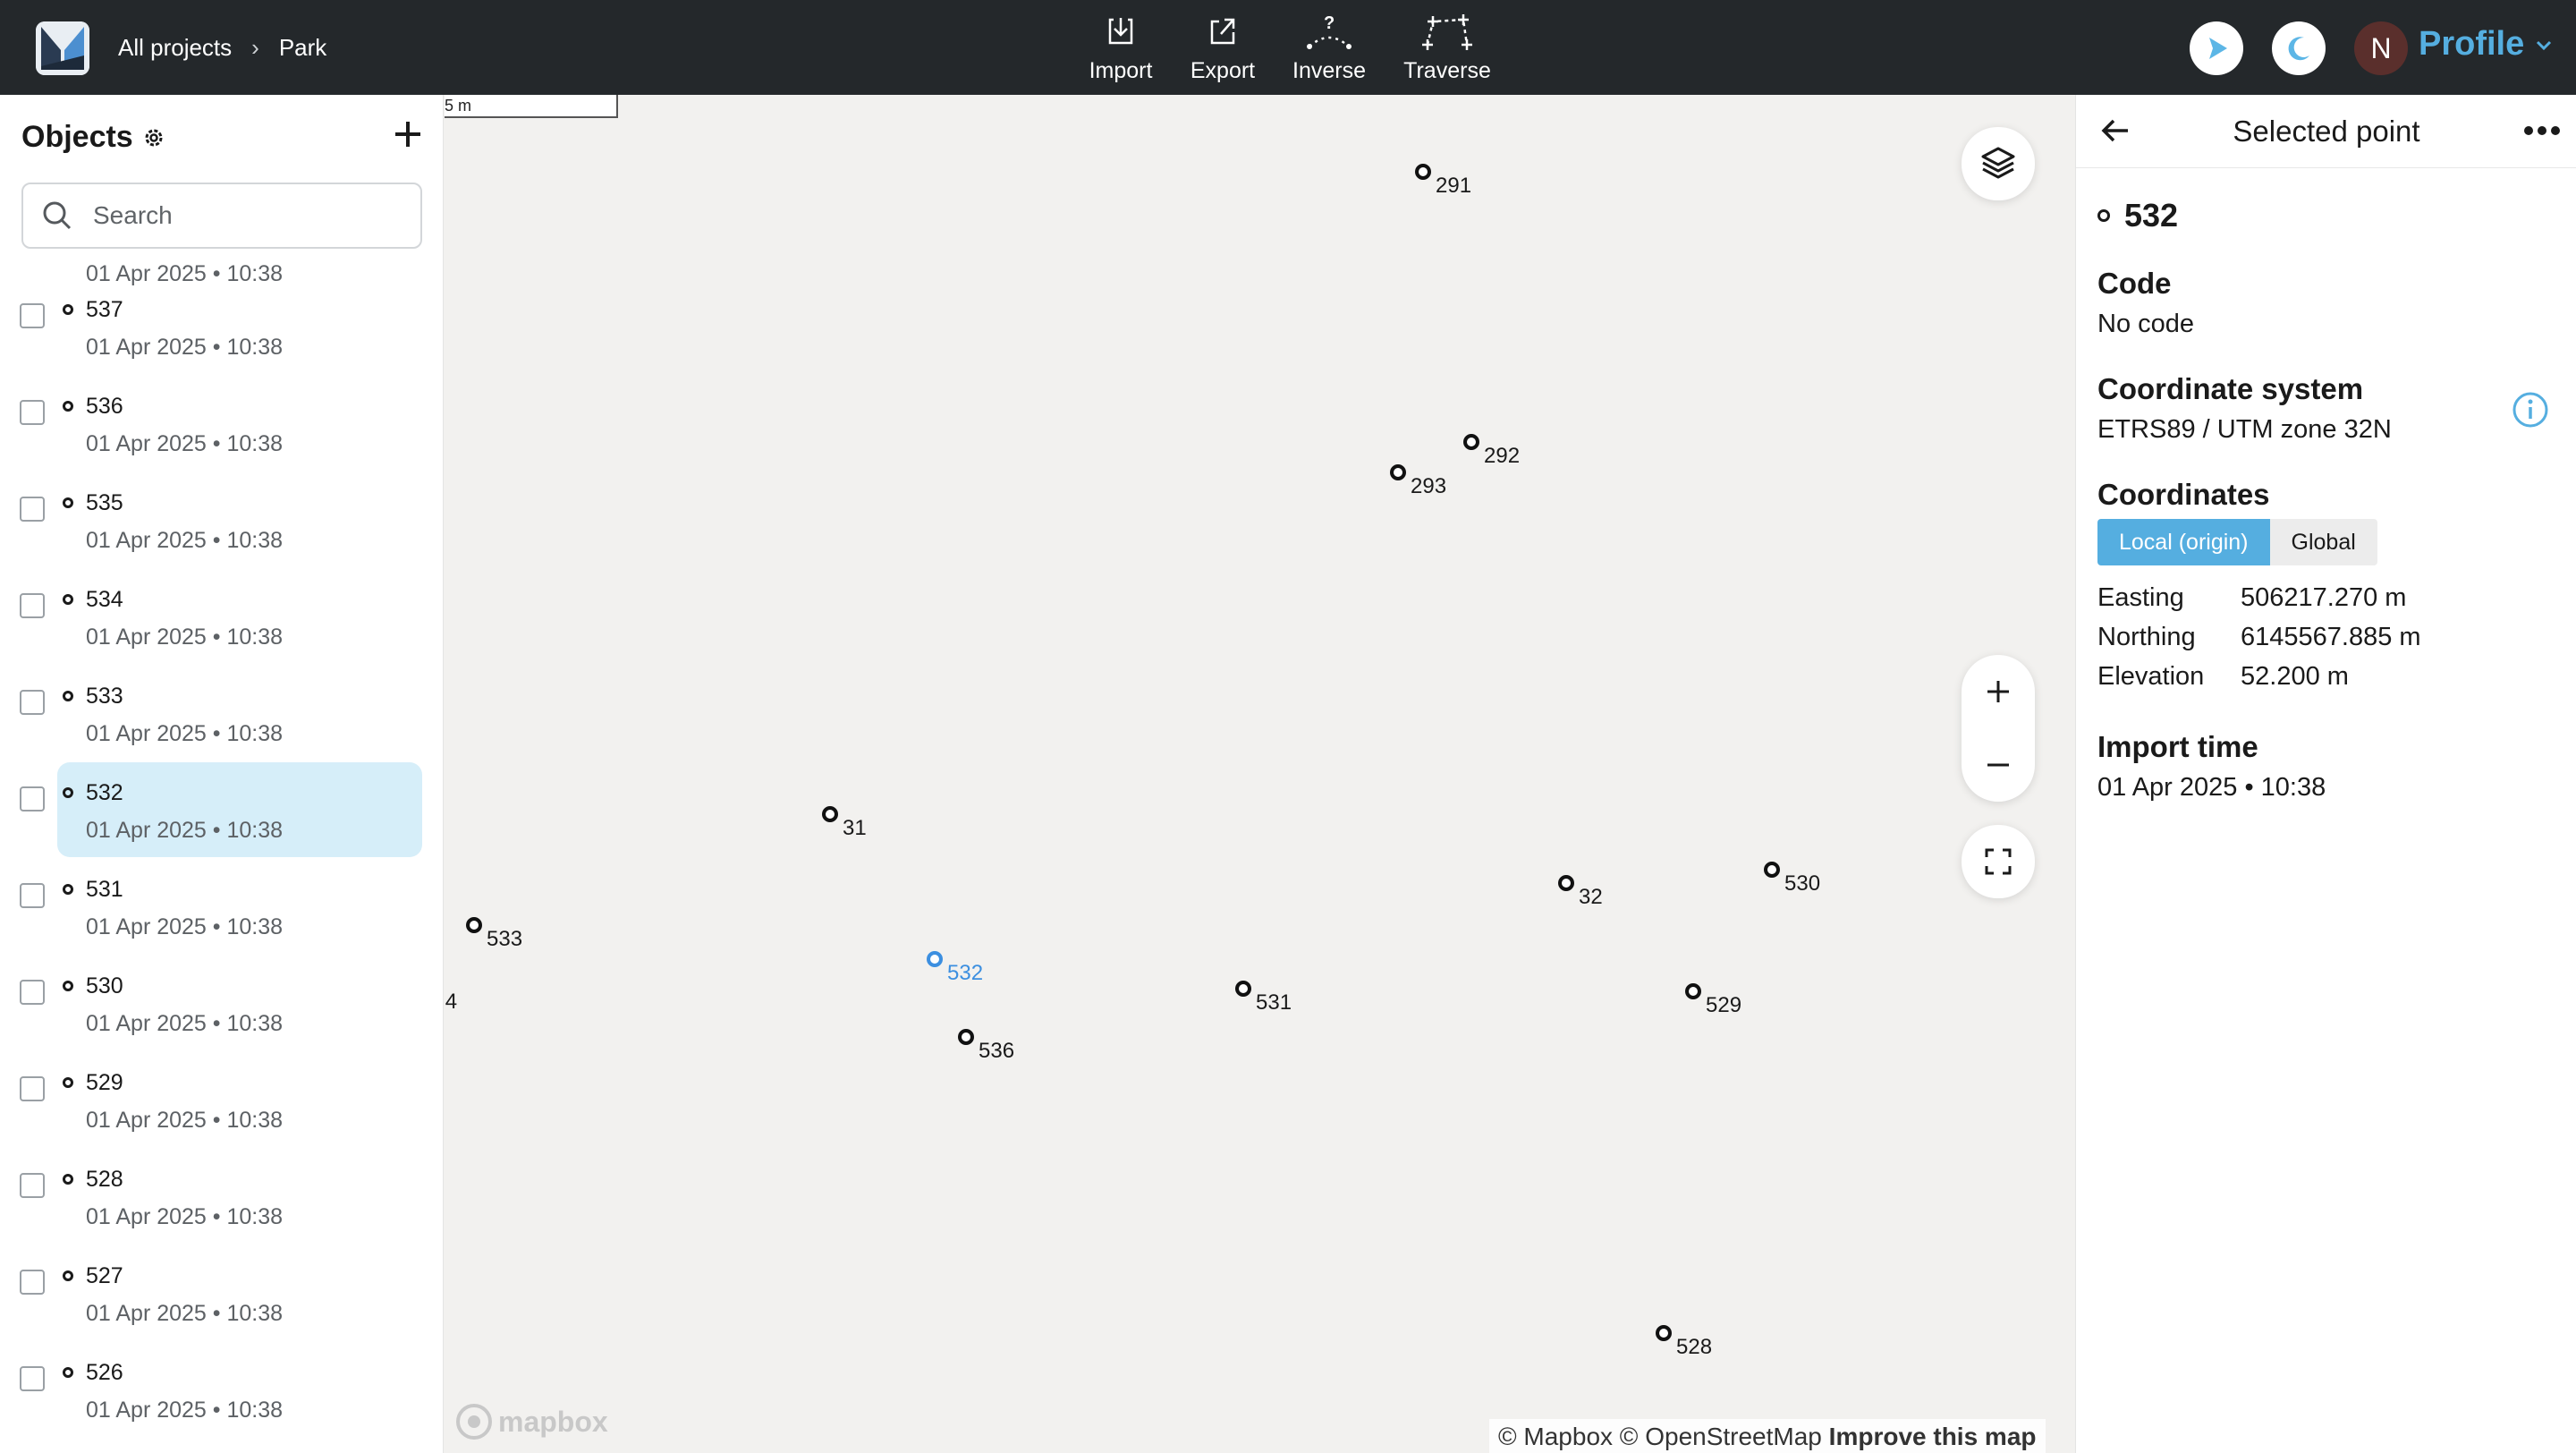 This screenshot has width=2576, height=1453. What do you see at coordinates (221, 809) in the screenshot?
I see `list-item: 532 01 Apr 2025 • 10:38` at bounding box center [221, 809].